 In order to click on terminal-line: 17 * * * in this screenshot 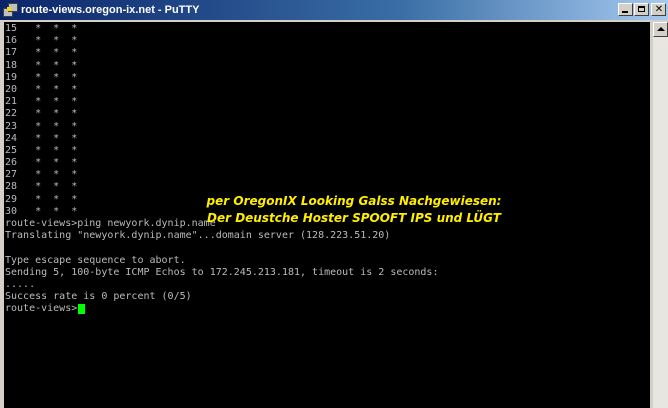, I will do `click(41, 53)`.